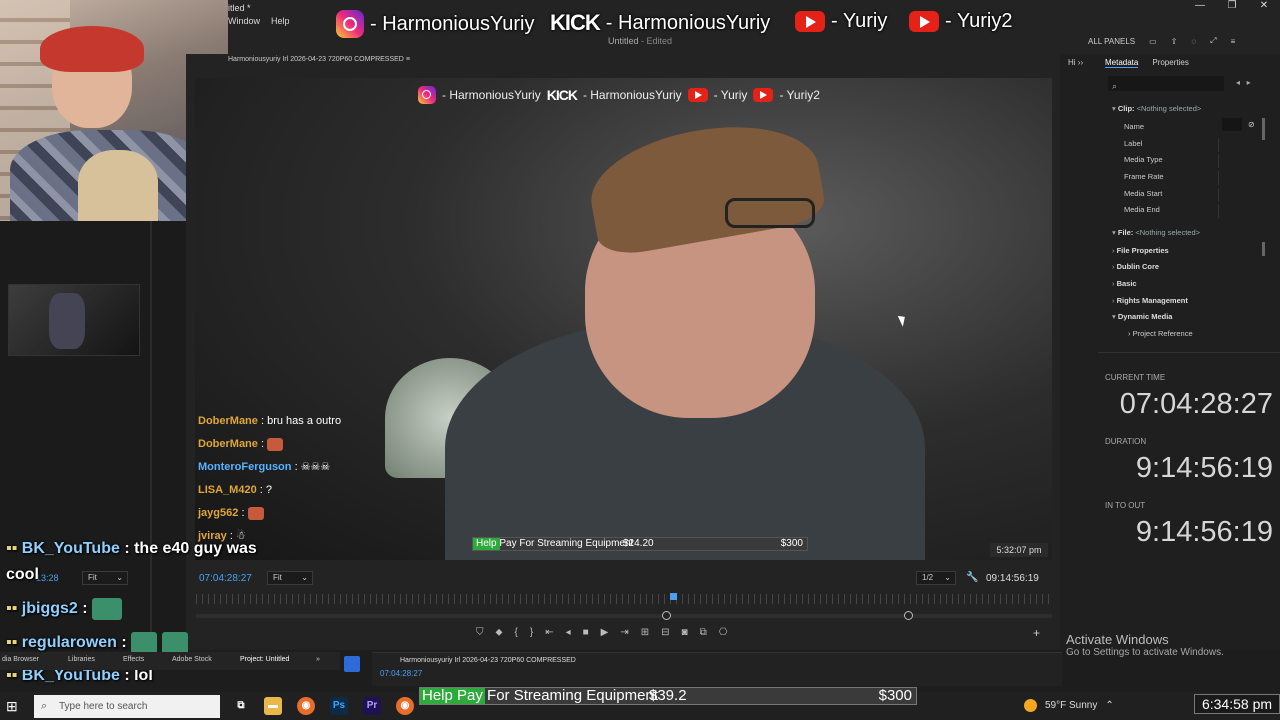 The height and width of the screenshot is (720, 1280). I want to click on chat-text: :, so click(296, 467).